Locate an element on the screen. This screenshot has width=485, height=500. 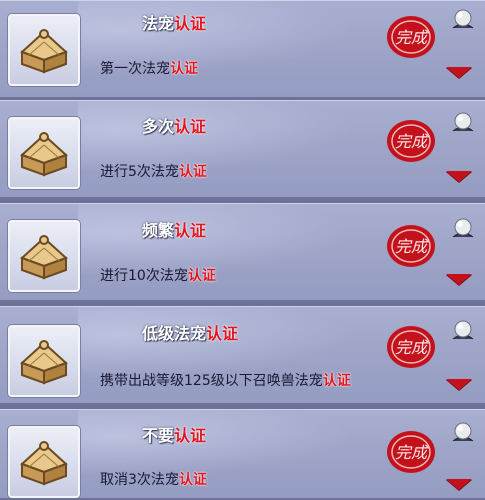
quest-description: 进行10次法宠认证 is located at coordinates (158, 275).